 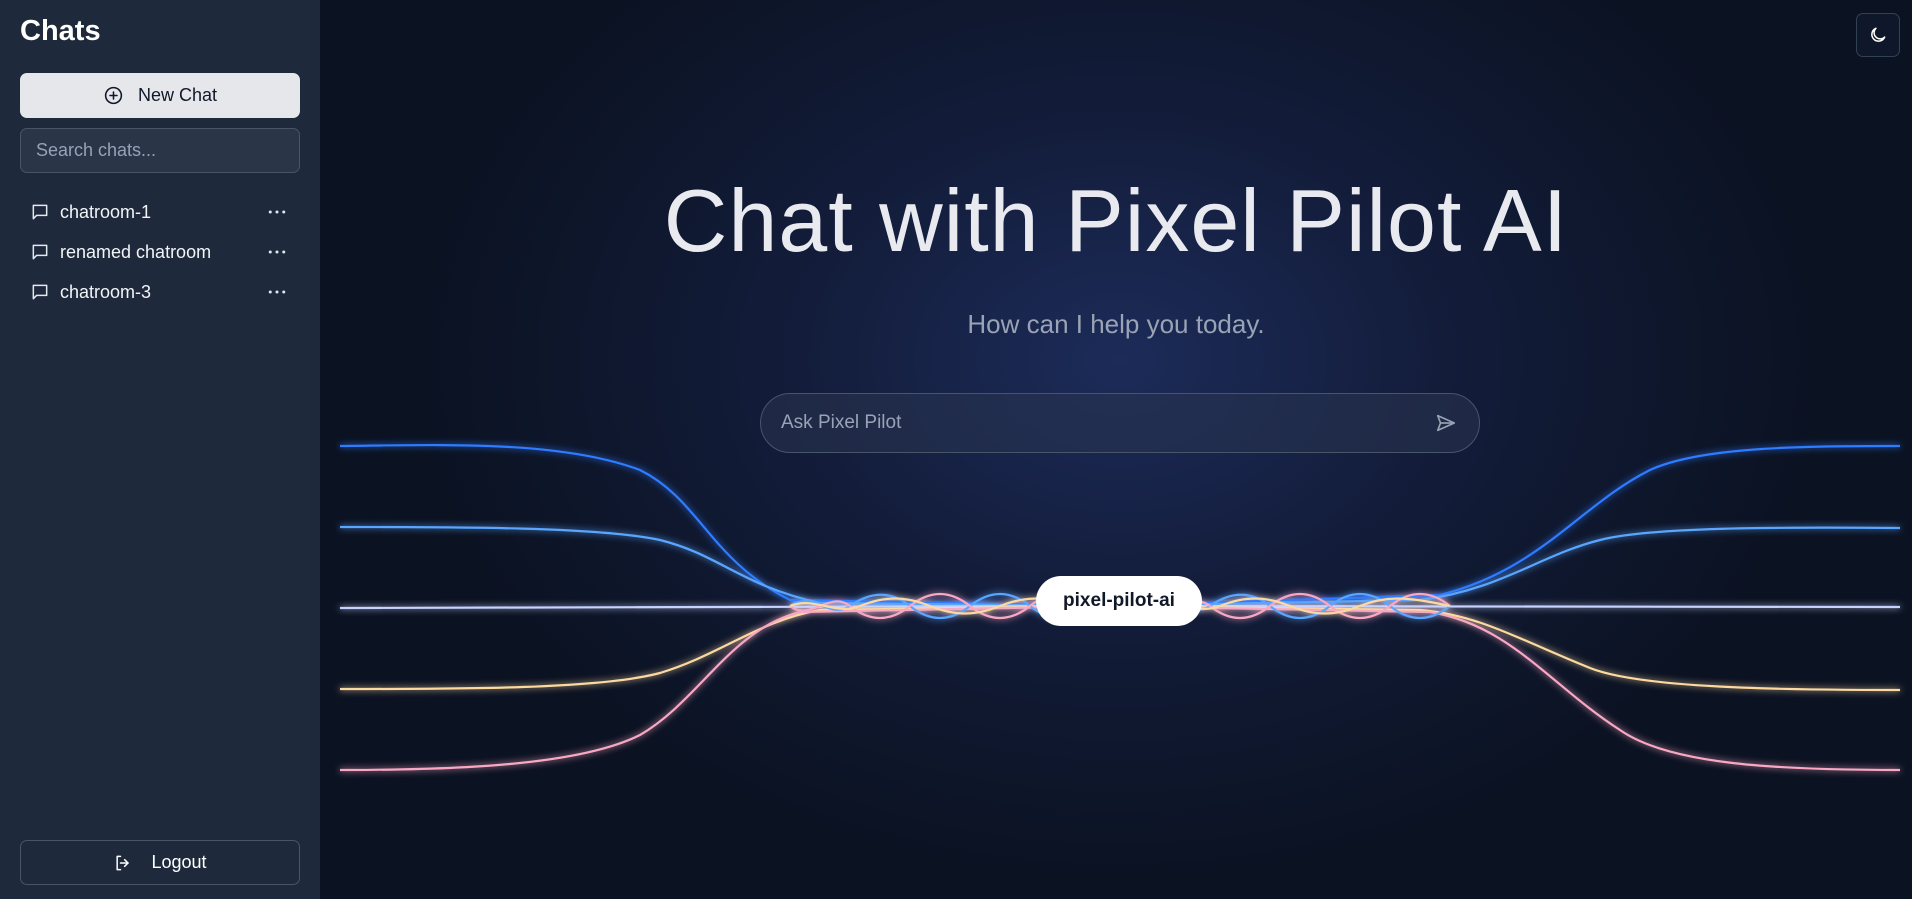 I want to click on chat-item-label: renamed chatroom, so click(x=136, y=251).